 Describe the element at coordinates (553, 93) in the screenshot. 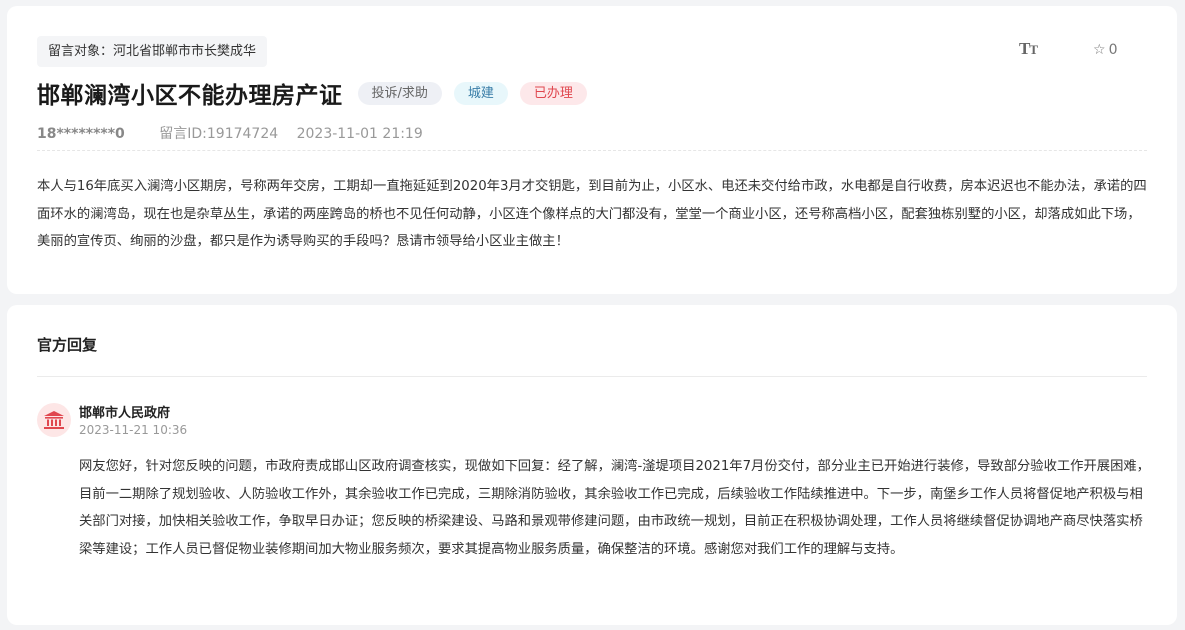

I see `status-badge: 已办理` at that location.